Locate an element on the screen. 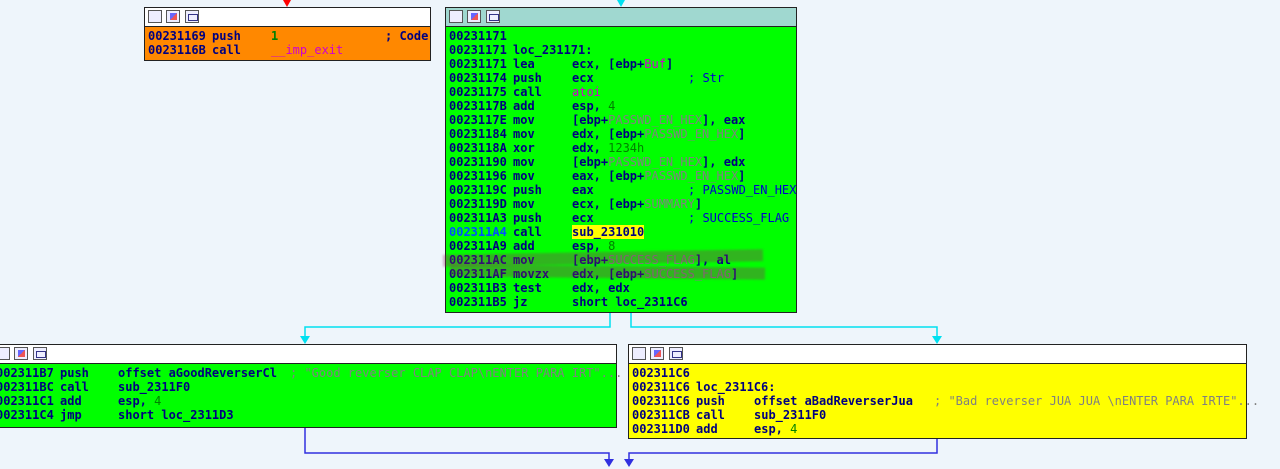 Image resolution: width=1280 pixels, height=469 pixels. asm-line: 002311C4 jmp short loc_2311D3 is located at coordinates (306, 415).